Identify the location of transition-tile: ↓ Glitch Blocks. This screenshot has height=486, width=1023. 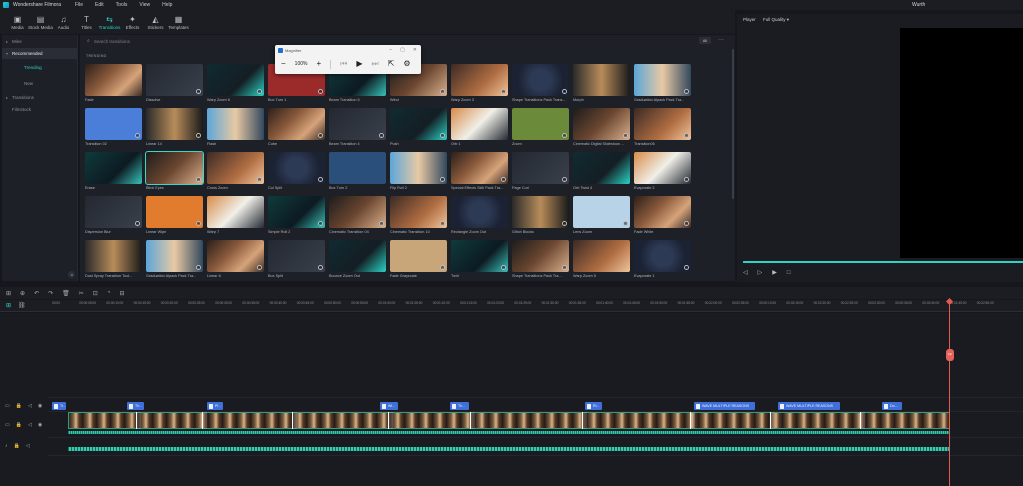
(540, 217).